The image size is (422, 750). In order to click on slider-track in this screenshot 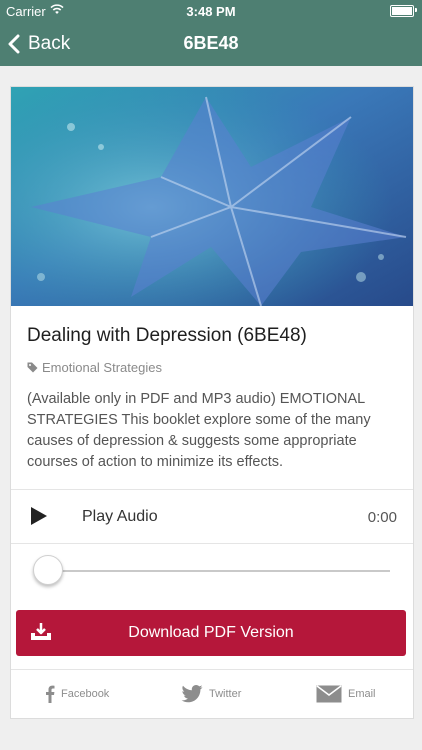, I will do `click(217, 571)`.